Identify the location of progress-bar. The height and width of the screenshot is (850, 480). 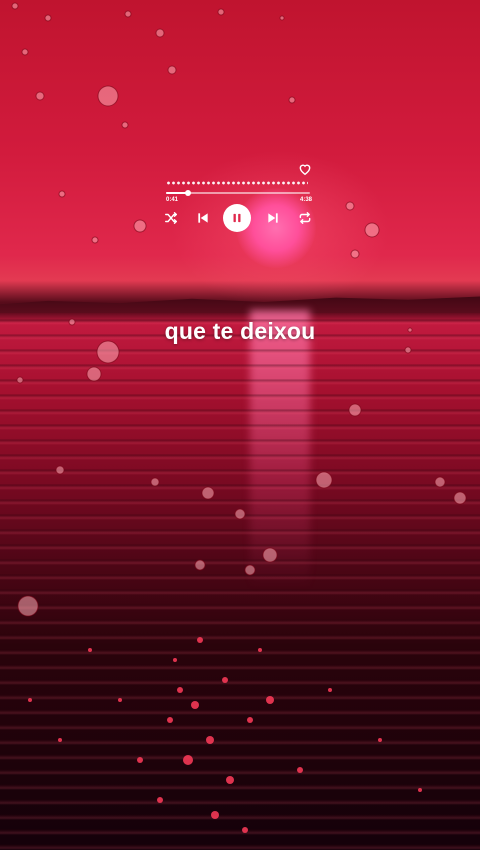
(238, 193).